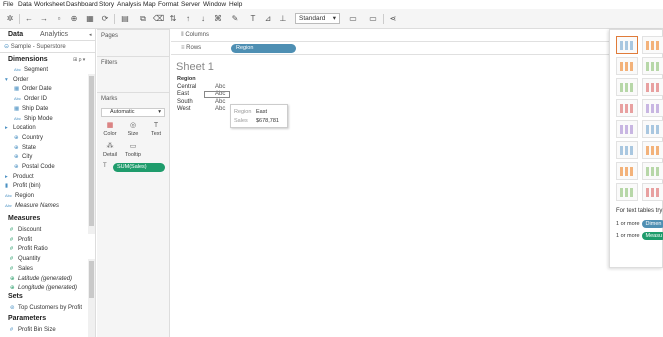 The height and width of the screenshot is (337, 663). What do you see at coordinates (16, 80) in the screenshot?
I see `dimension-field: ▾ Order` at bounding box center [16, 80].